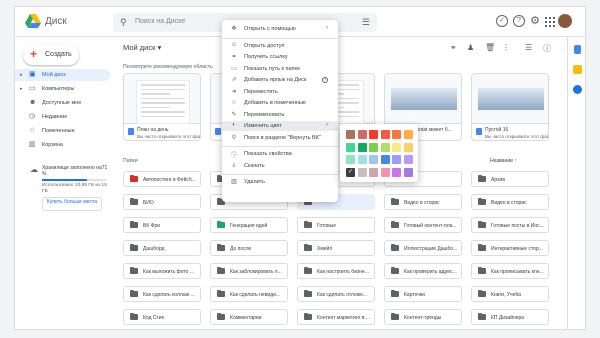 This screenshot has height=338, width=600. What do you see at coordinates (577, 89) in the screenshot?
I see `tasks-icon` at bounding box center [577, 89].